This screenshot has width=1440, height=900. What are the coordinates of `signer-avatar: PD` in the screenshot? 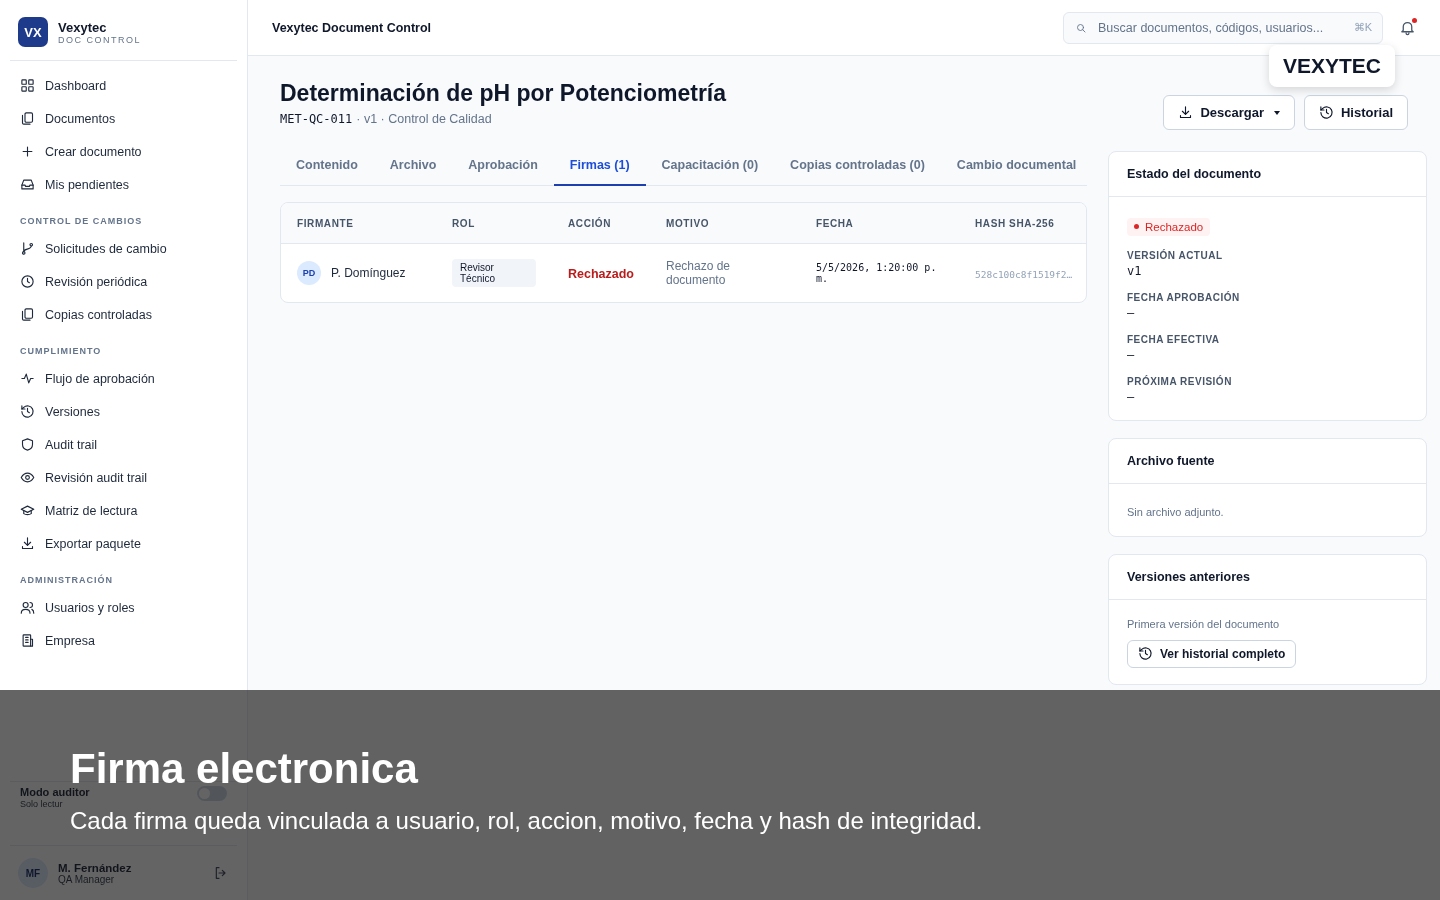 It's located at (309, 273).